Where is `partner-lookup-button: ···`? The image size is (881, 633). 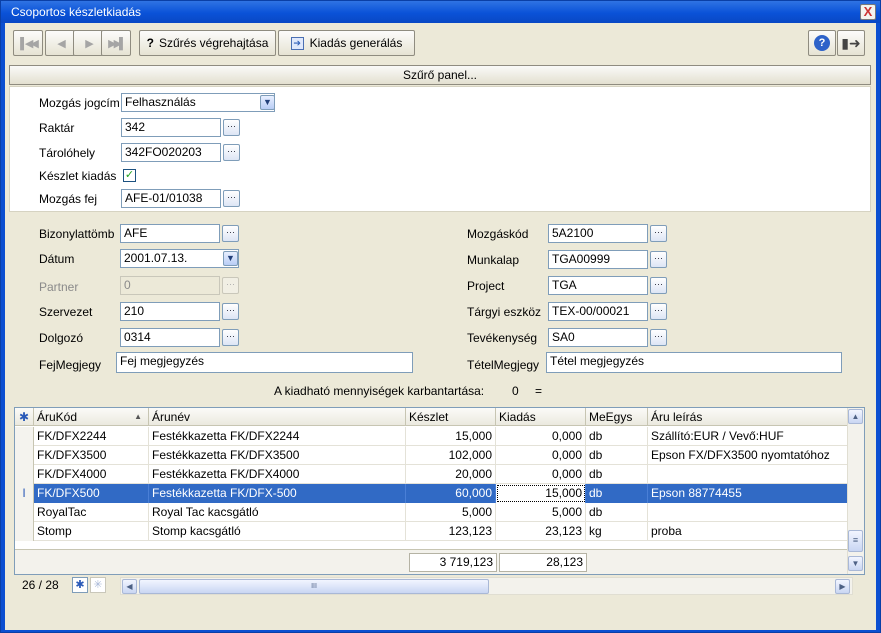 partner-lookup-button: ··· is located at coordinates (230, 285).